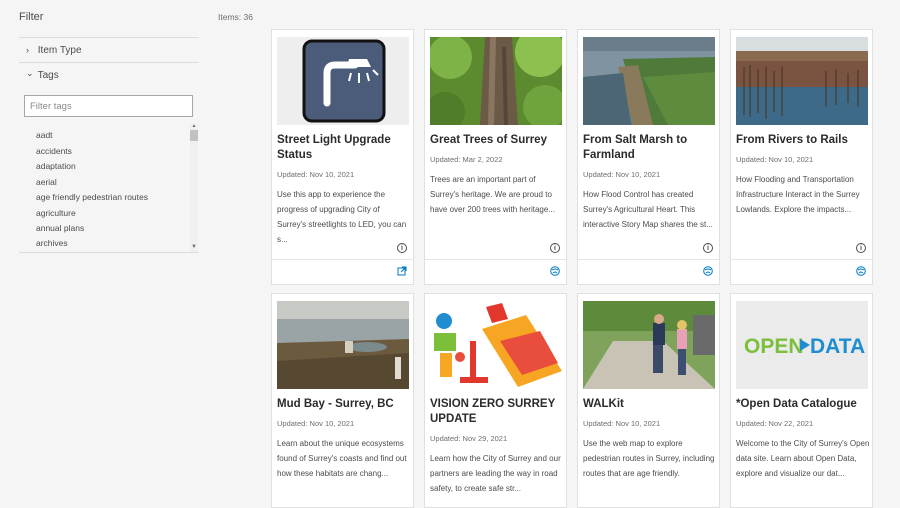 This screenshot has width=900, height=508. I want to click on mud-bay-thumbnail, so click(343, 345).